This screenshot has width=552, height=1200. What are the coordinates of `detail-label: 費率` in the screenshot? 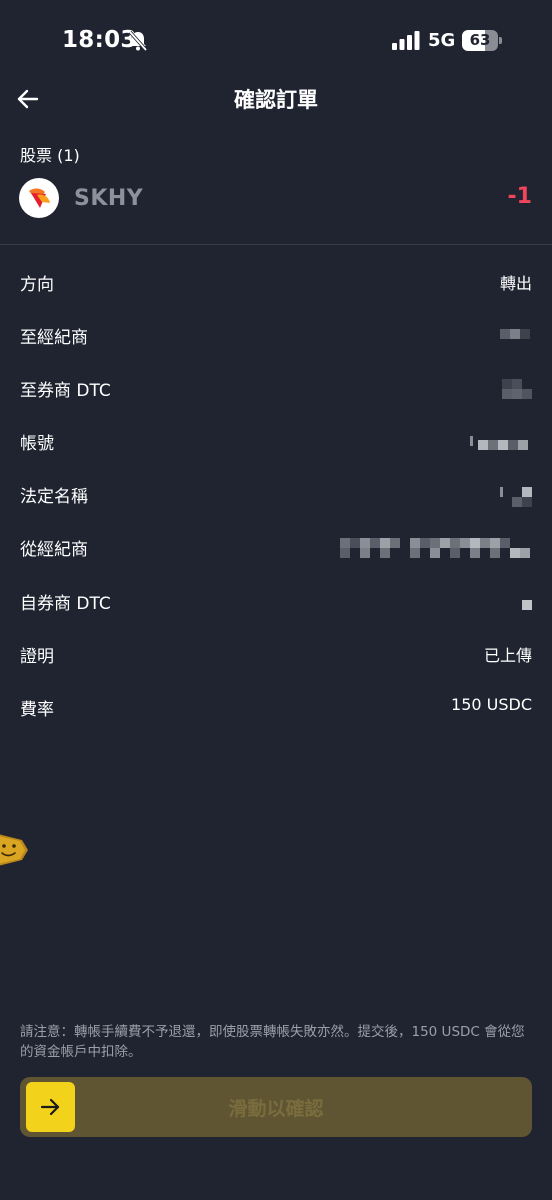 It's located at (37, 710).